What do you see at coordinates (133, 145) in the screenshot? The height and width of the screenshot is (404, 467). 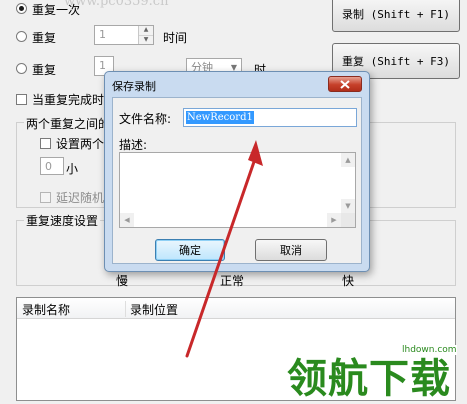 I see `description-label: 描述:` at bounding box center [133, 145].